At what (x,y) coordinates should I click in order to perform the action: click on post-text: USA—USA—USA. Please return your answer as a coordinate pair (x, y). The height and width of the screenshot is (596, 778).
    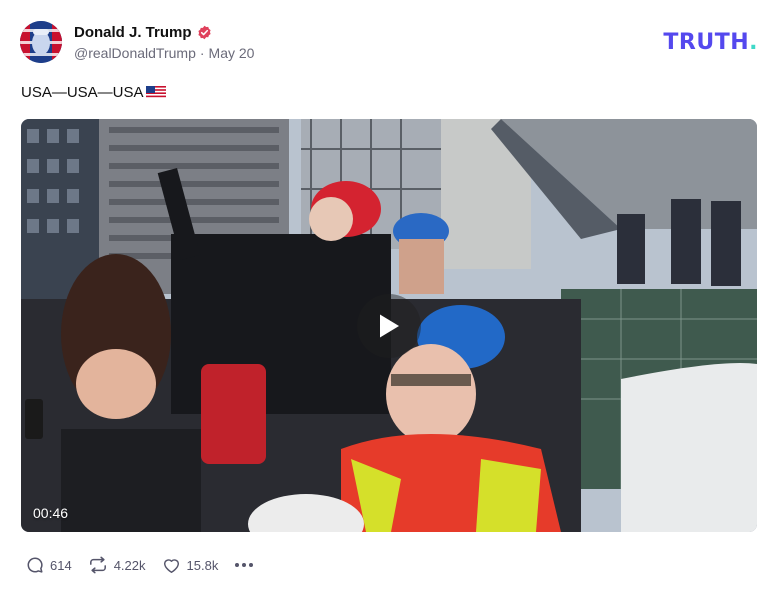
    Looking at the image, I should click on (93, 92).